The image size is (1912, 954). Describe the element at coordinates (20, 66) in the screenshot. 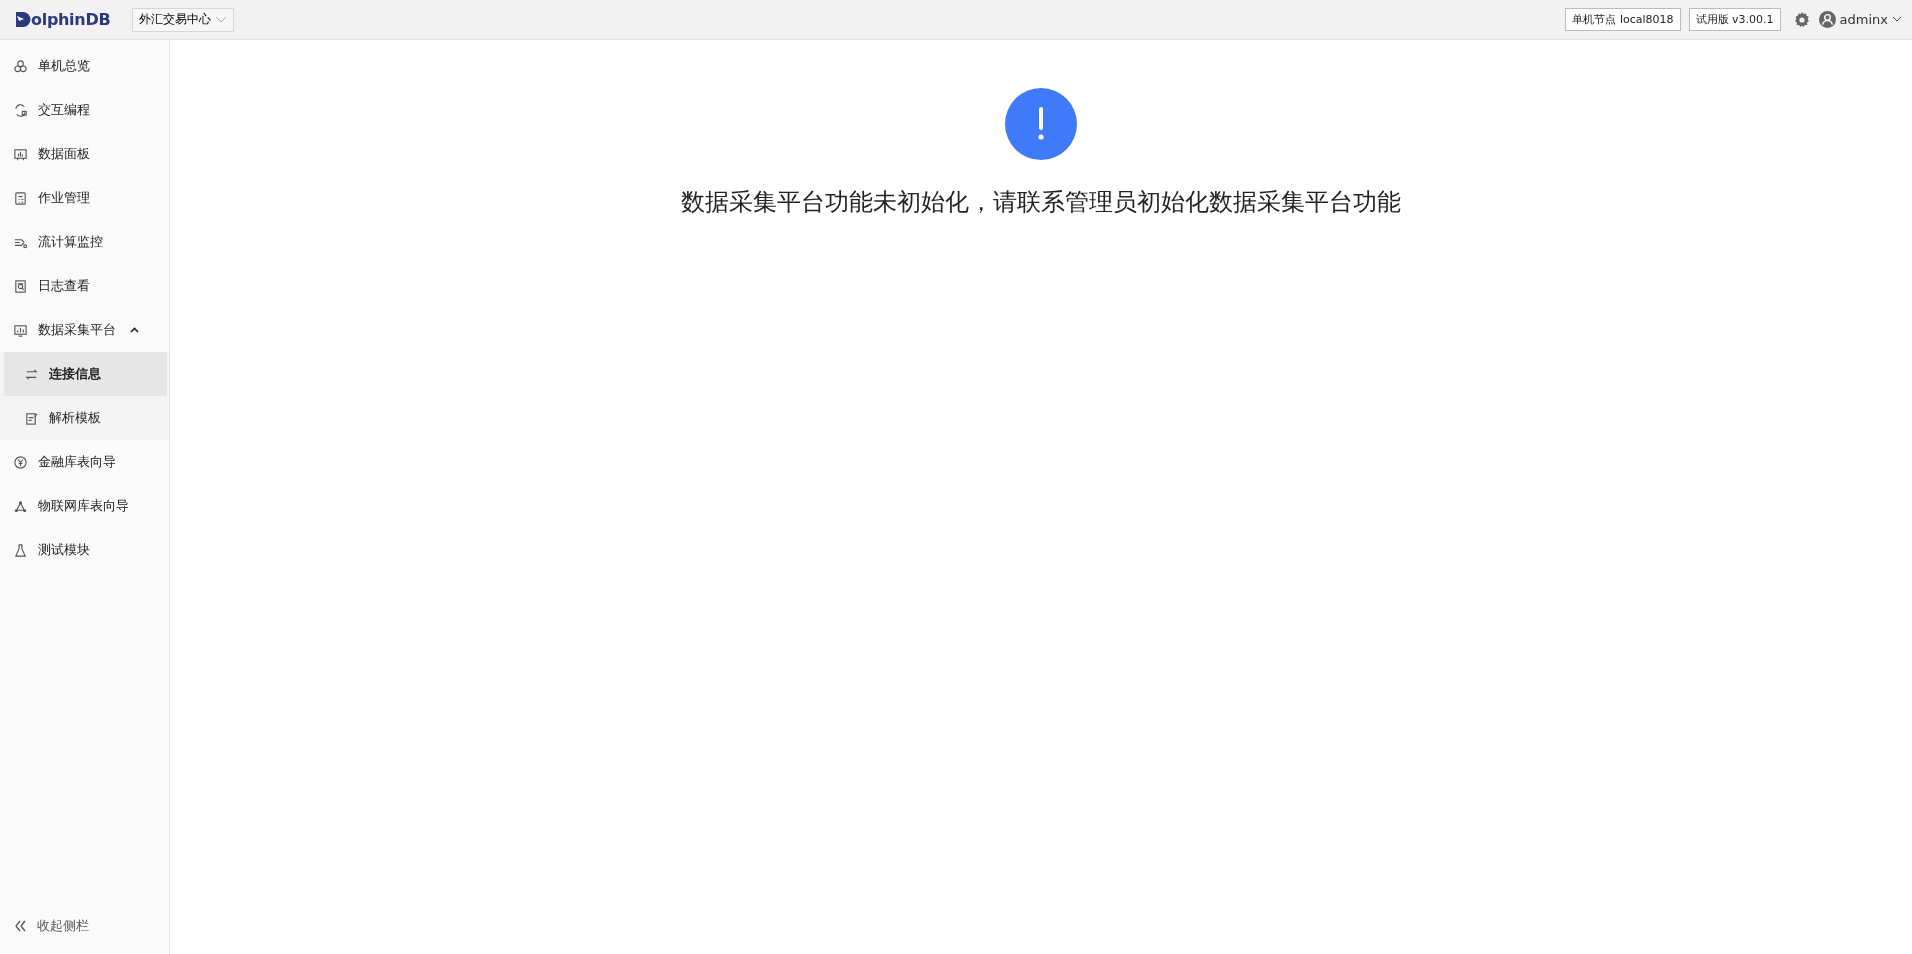

I see `circles-icon` at that location.